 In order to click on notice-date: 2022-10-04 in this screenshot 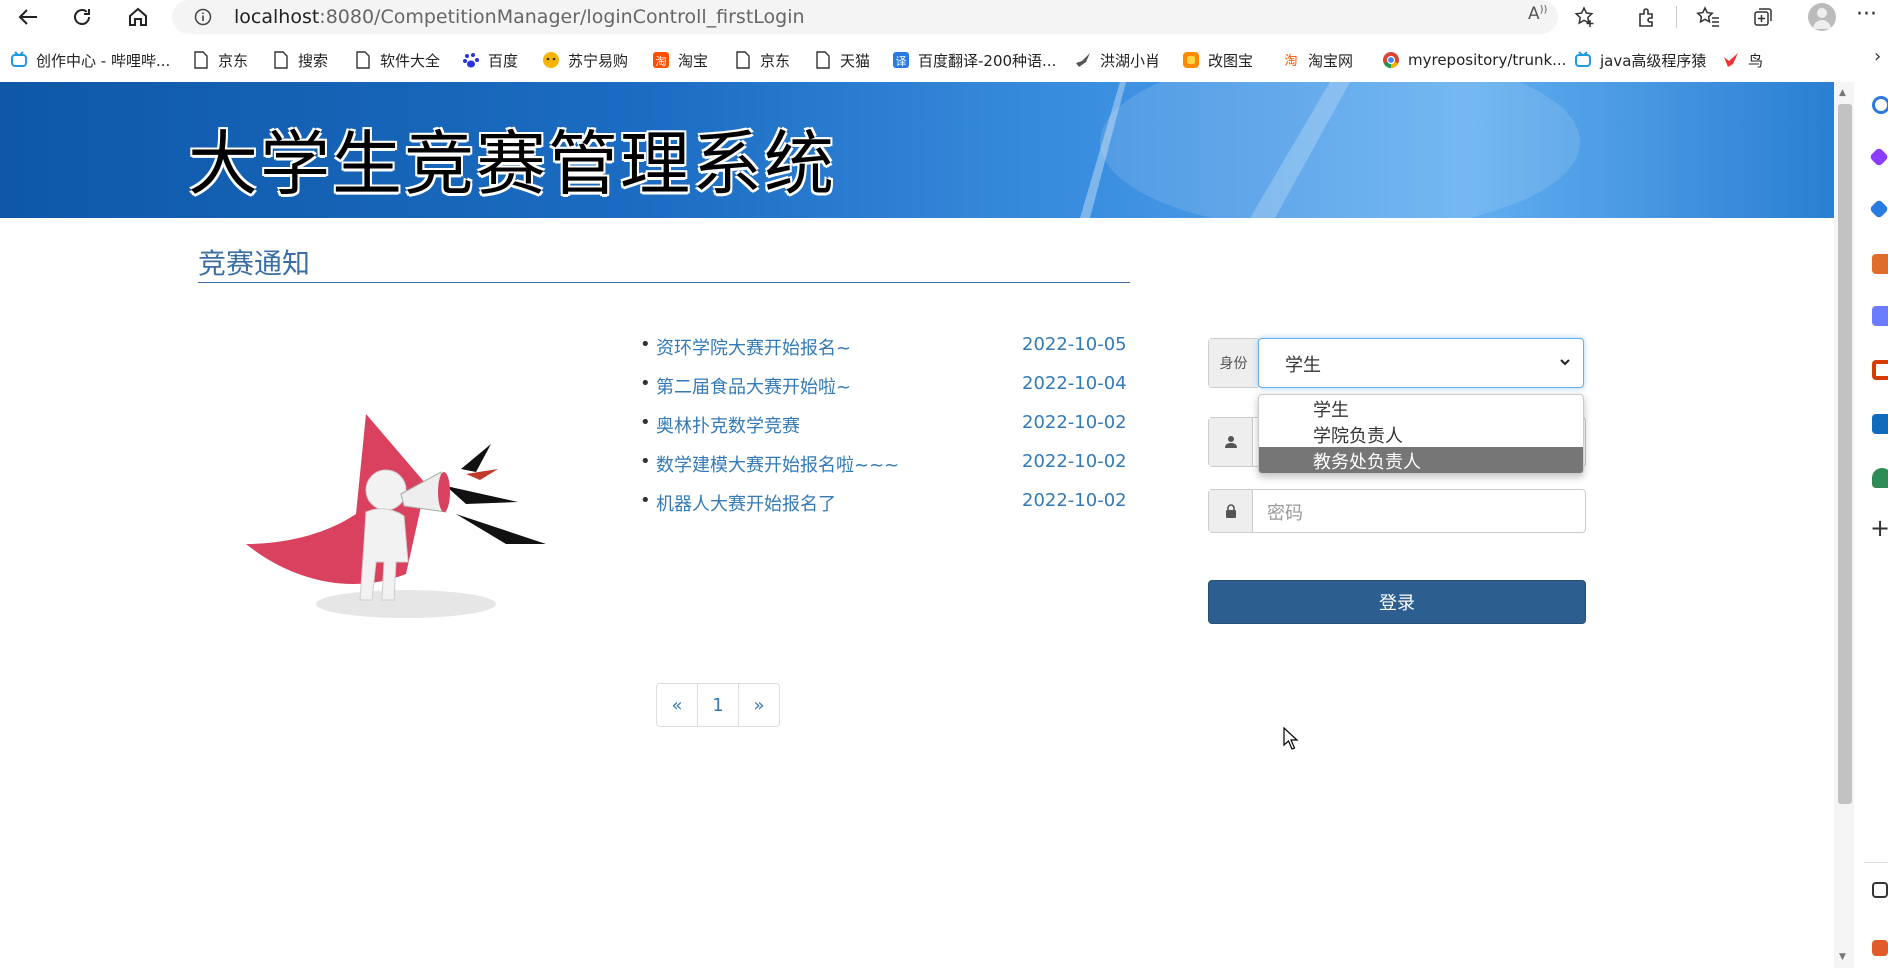, I will do `click(1074, 383)`.